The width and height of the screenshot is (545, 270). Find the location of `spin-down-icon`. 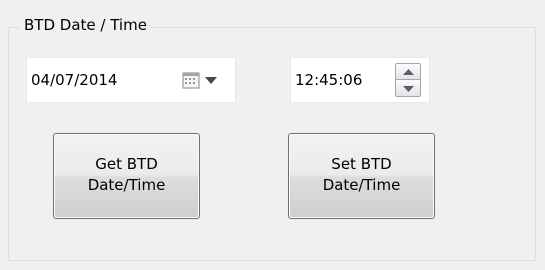

spin-down-icon is located at coordinates (408, 89).